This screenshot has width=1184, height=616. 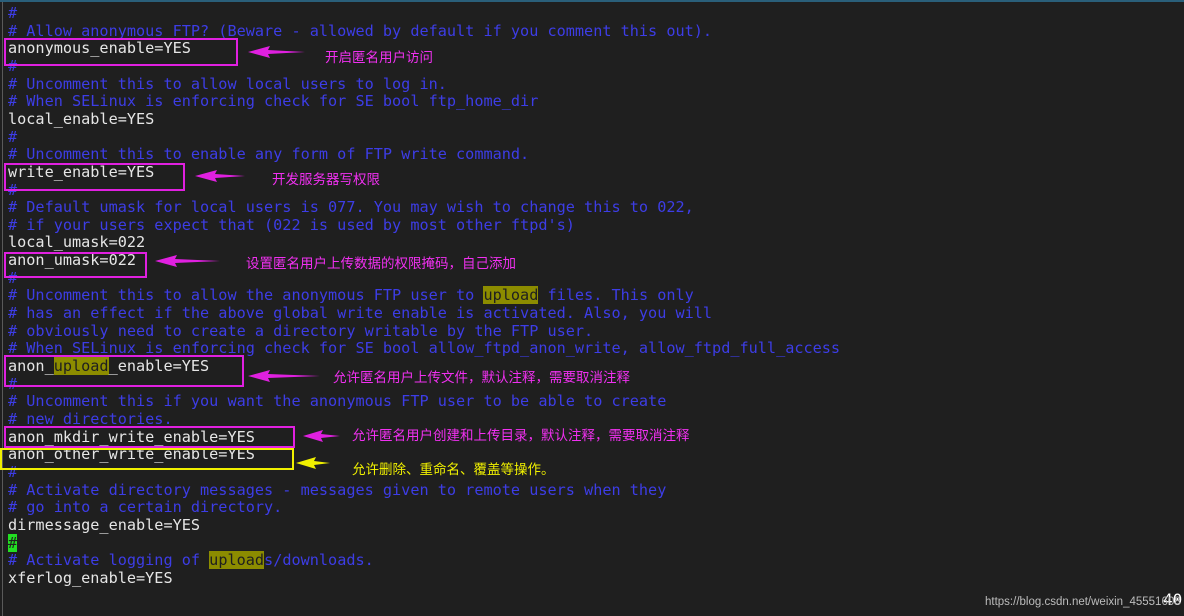 What do you see at coordinates (1083, 602) in the screenshot?
I see `watermark: https://blog.csdn.net/weixin_45551608` at bounding box center [1083, 602].